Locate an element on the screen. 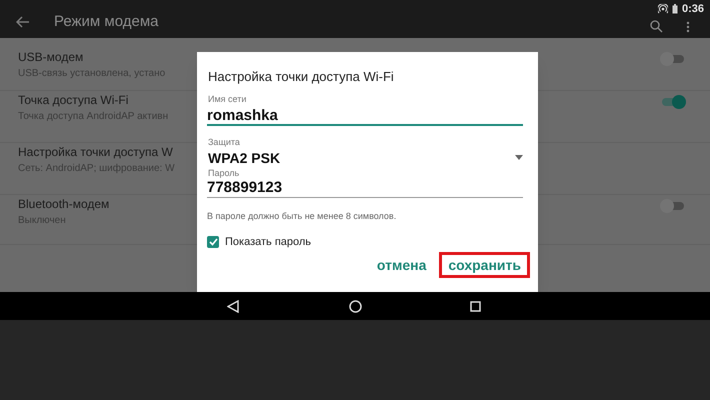 The width and height of the screenshot is (710, 400). field-label: Защита is located at coordinates (223, 142).